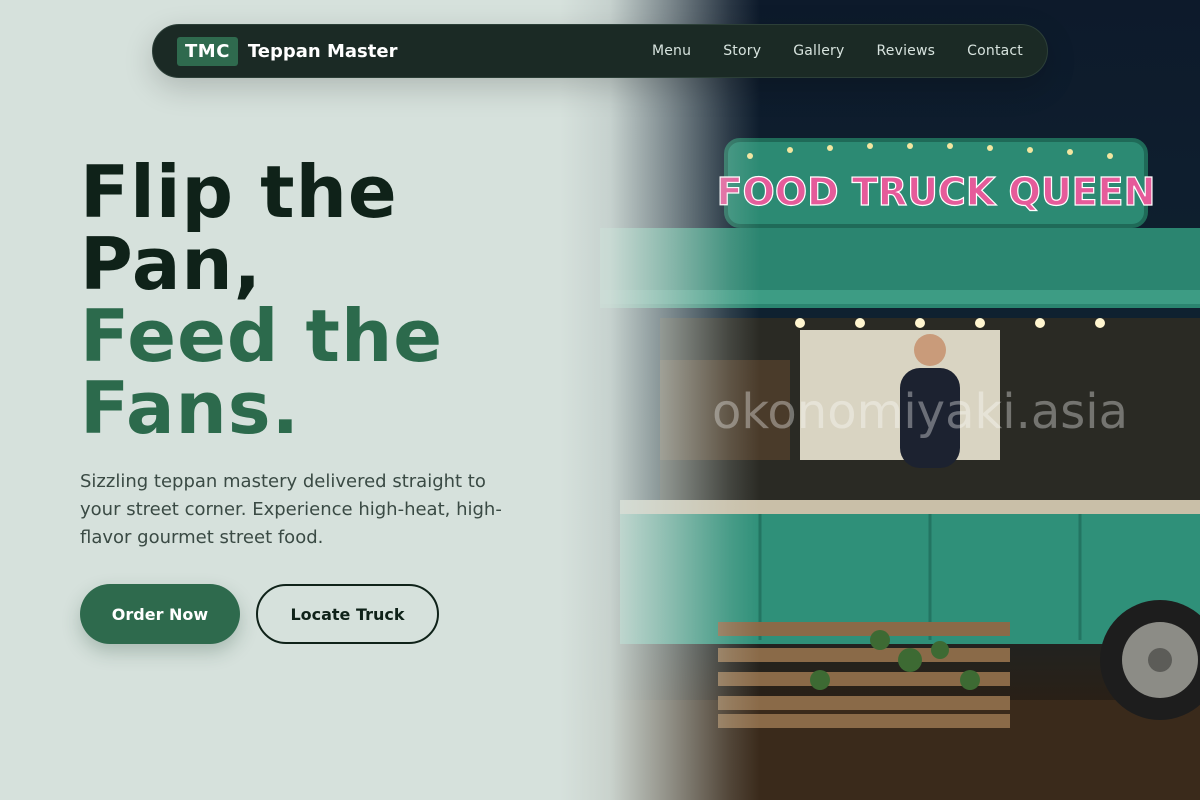 This screenshot has width=1200, height=800. Describe the element at coordinates (671, 51) in the screenshot. I see `nav-link-menu: Menu` at that location.